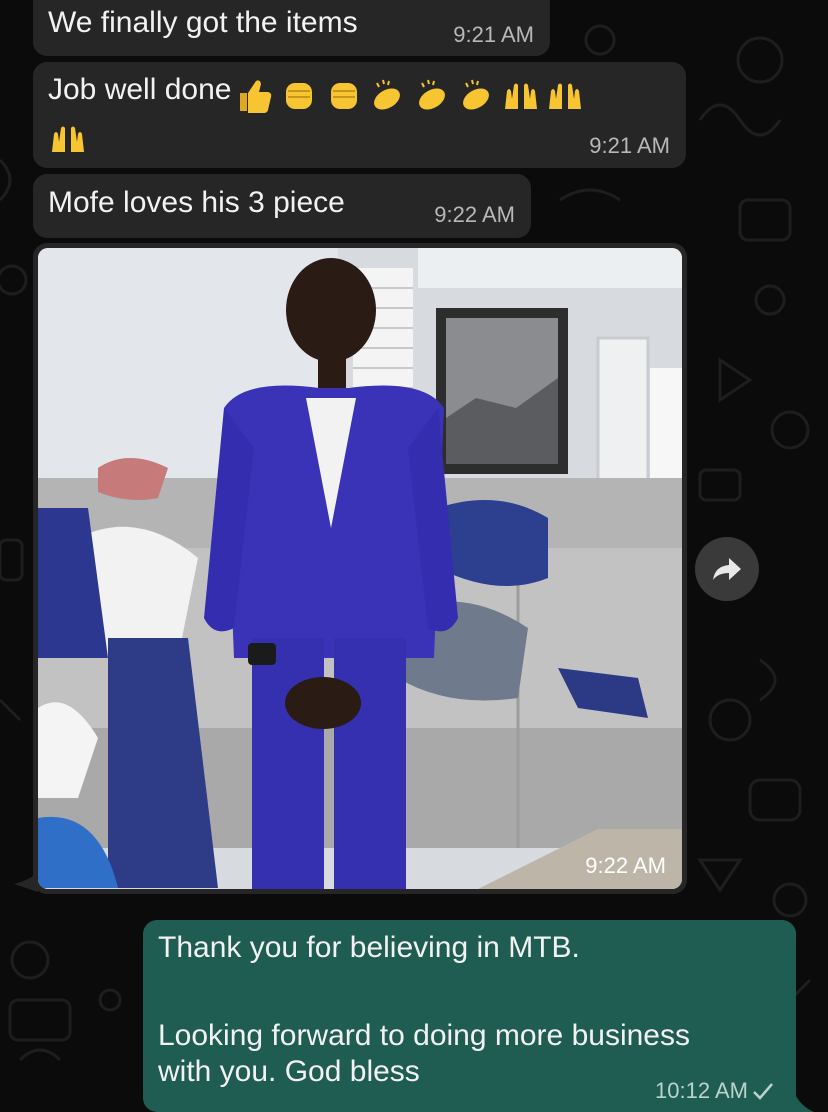 This screenshot has height=1112, width=828. I want to click on incoming-message: We finally got the items 9:21 AM, so click(291, 28).